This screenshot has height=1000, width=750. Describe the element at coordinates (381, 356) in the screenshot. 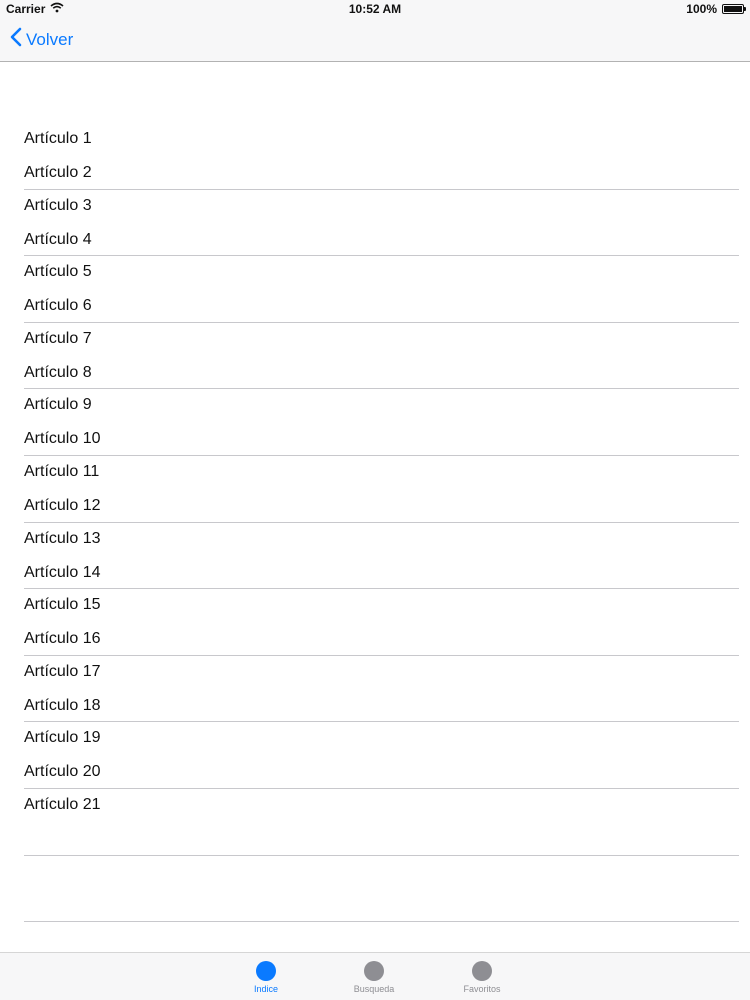

I see `table-row: Artículo 7 Artículo 8` at that location.